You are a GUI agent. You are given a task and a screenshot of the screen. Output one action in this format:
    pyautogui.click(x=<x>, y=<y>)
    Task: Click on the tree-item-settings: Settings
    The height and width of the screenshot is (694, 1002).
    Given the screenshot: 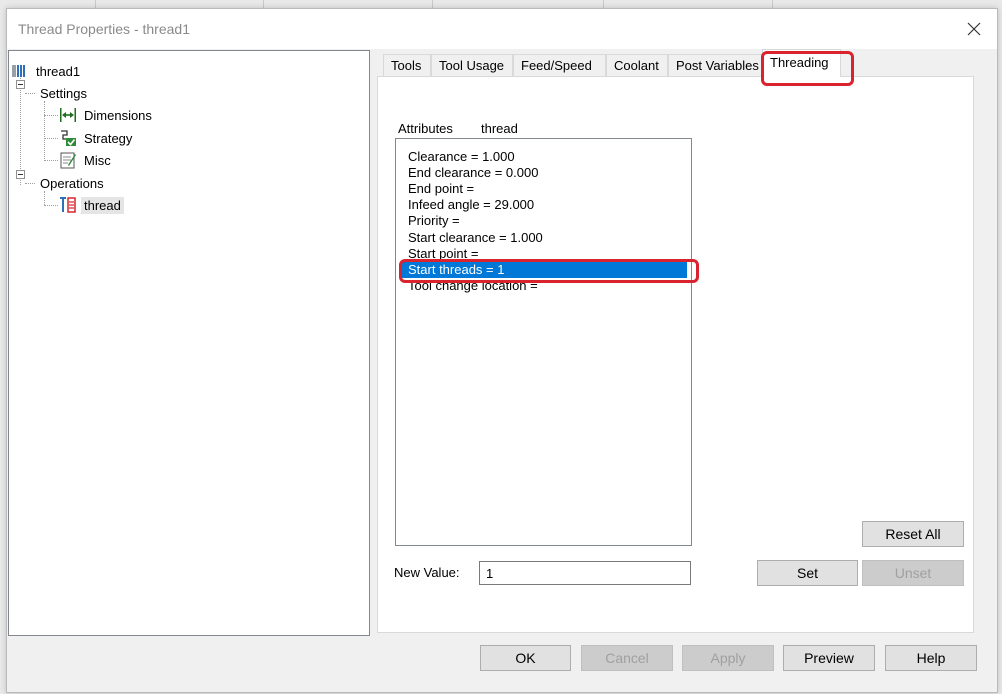 What is the action you would take?
    pyautogui.click(x=63, y=93)
    